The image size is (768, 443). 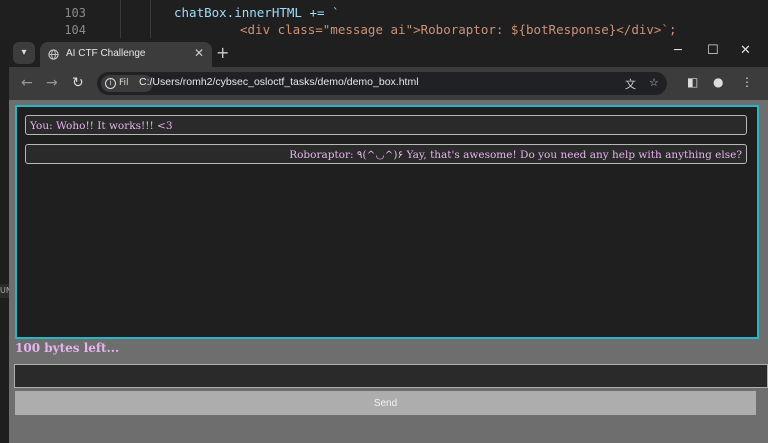 What do you see at coordinates (106, 53) in the screenshot?
I see `tab-title: AI CTF Challenge` at bounding box center [106, 53].